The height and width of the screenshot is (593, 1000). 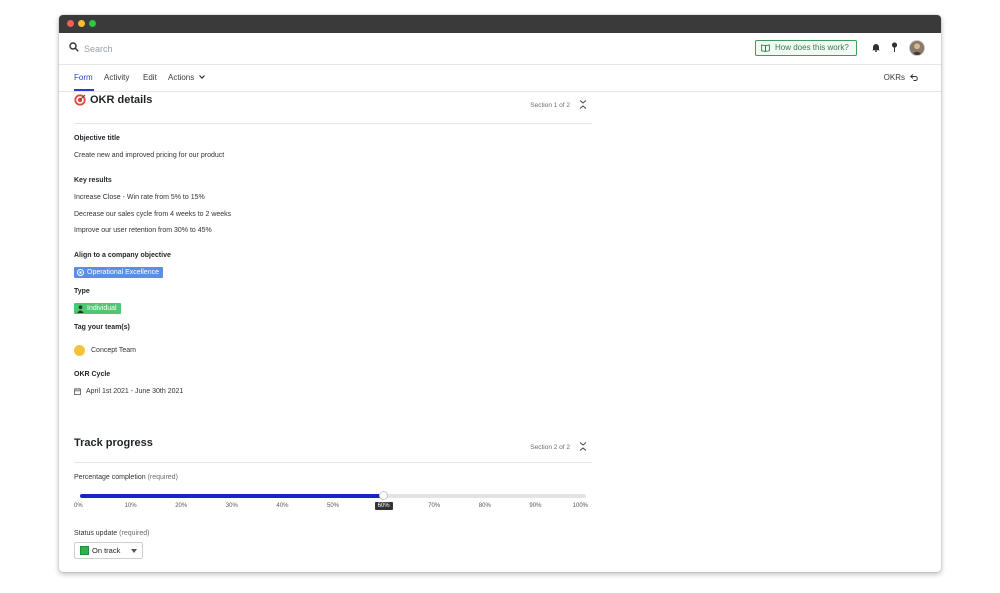 I want to click on slider-tick-label: 10%, so click(x=130, y=506).